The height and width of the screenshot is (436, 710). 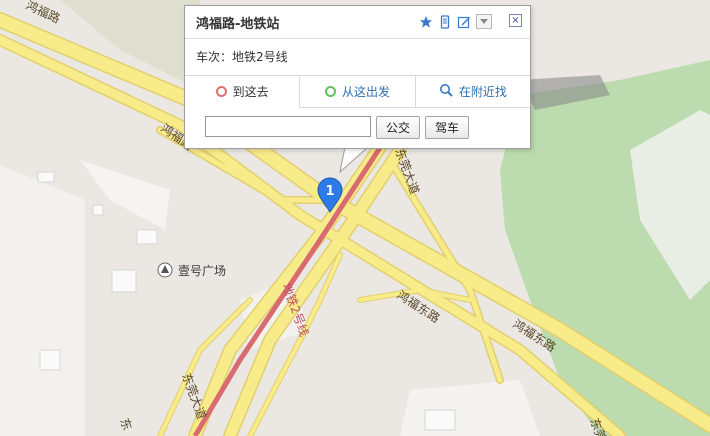 I want to click on red-ring-icon, so click(x=221, y=91).